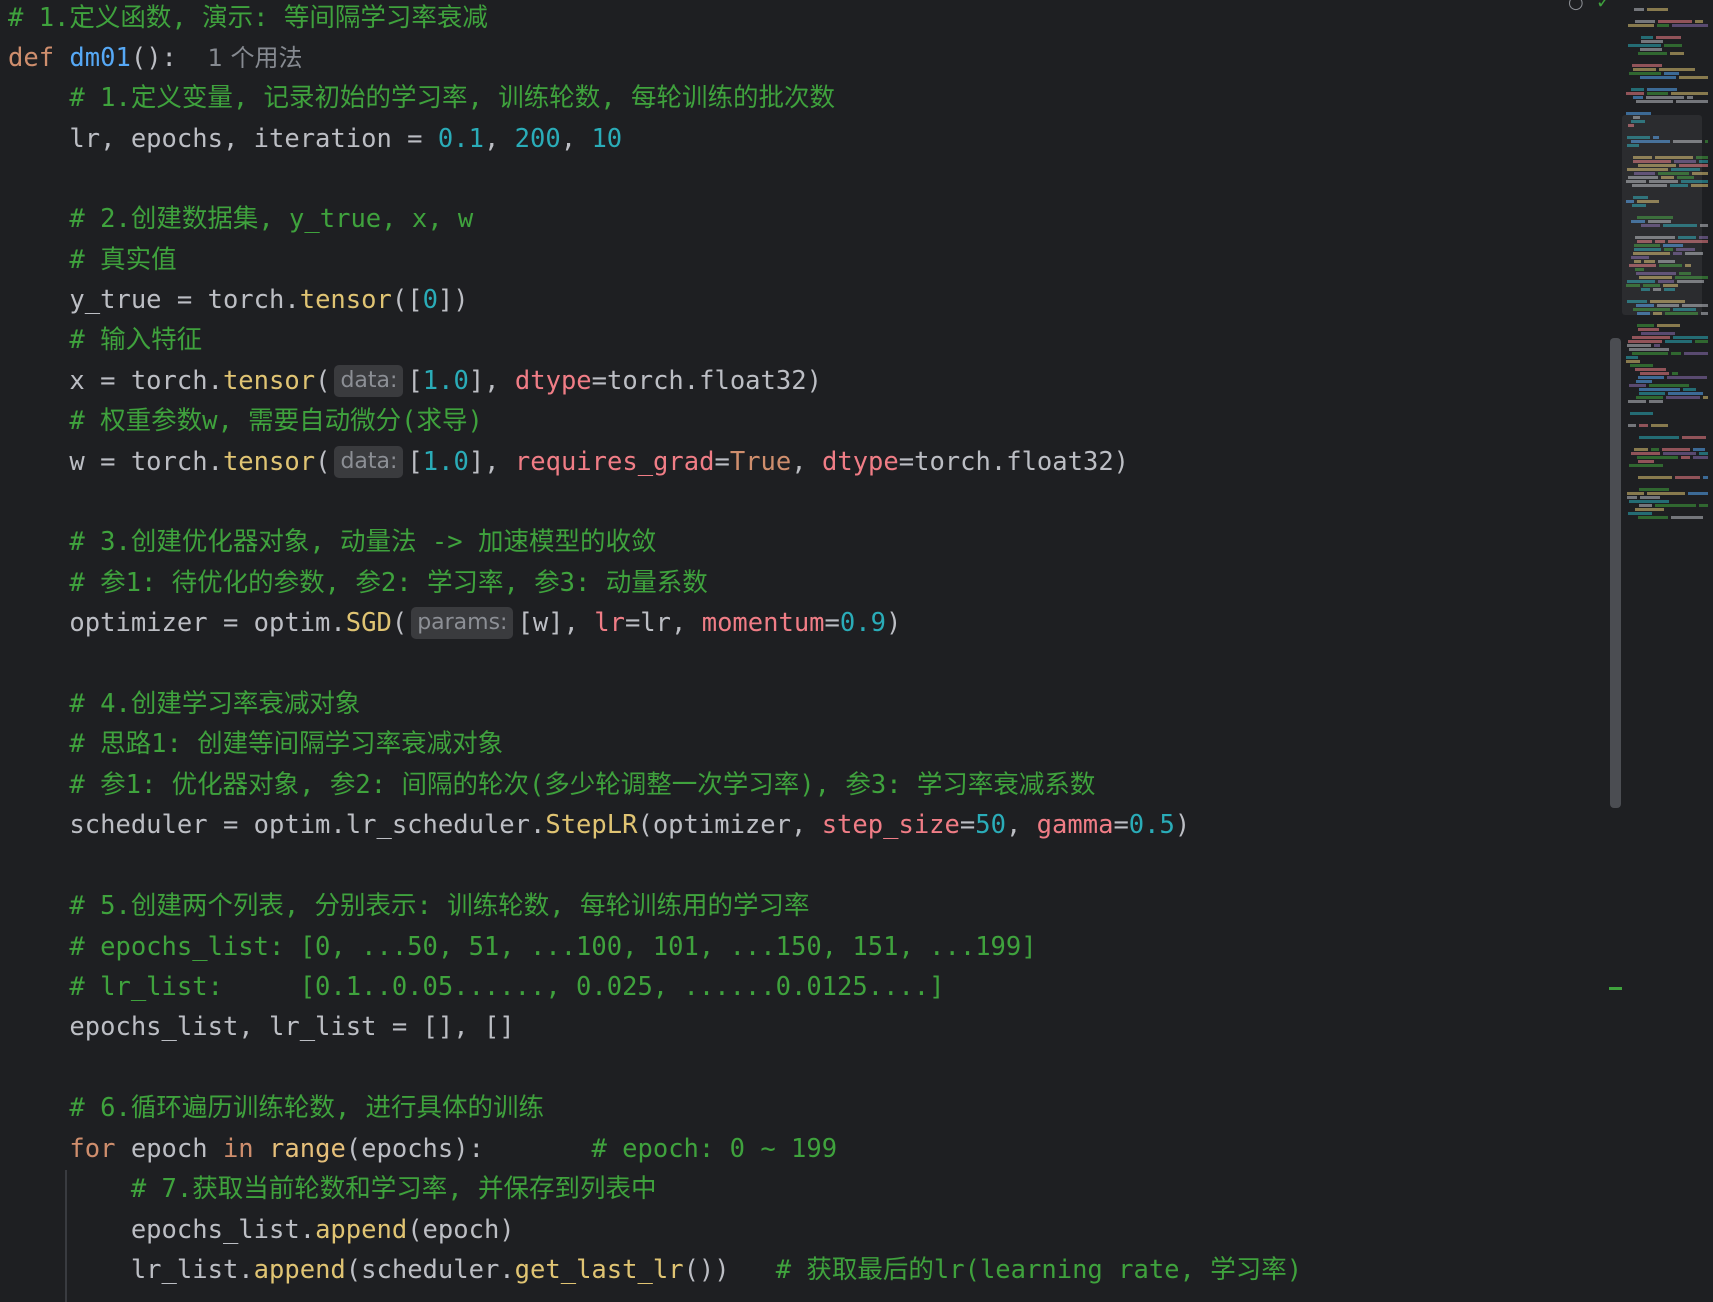 The height and width of the screenshot is (1302, 1713). What do you see at coordinates (248, 19) in the screenshot?
I see `code-line-1: # 1.定义函数, 演示: 等间隔学习率衰减` at bounding box center [248, 19].